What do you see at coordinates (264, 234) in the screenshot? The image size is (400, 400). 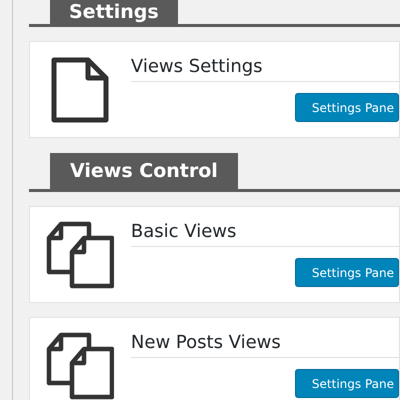 I see `card-title: Basic Views` at bounding box center [264, 234].